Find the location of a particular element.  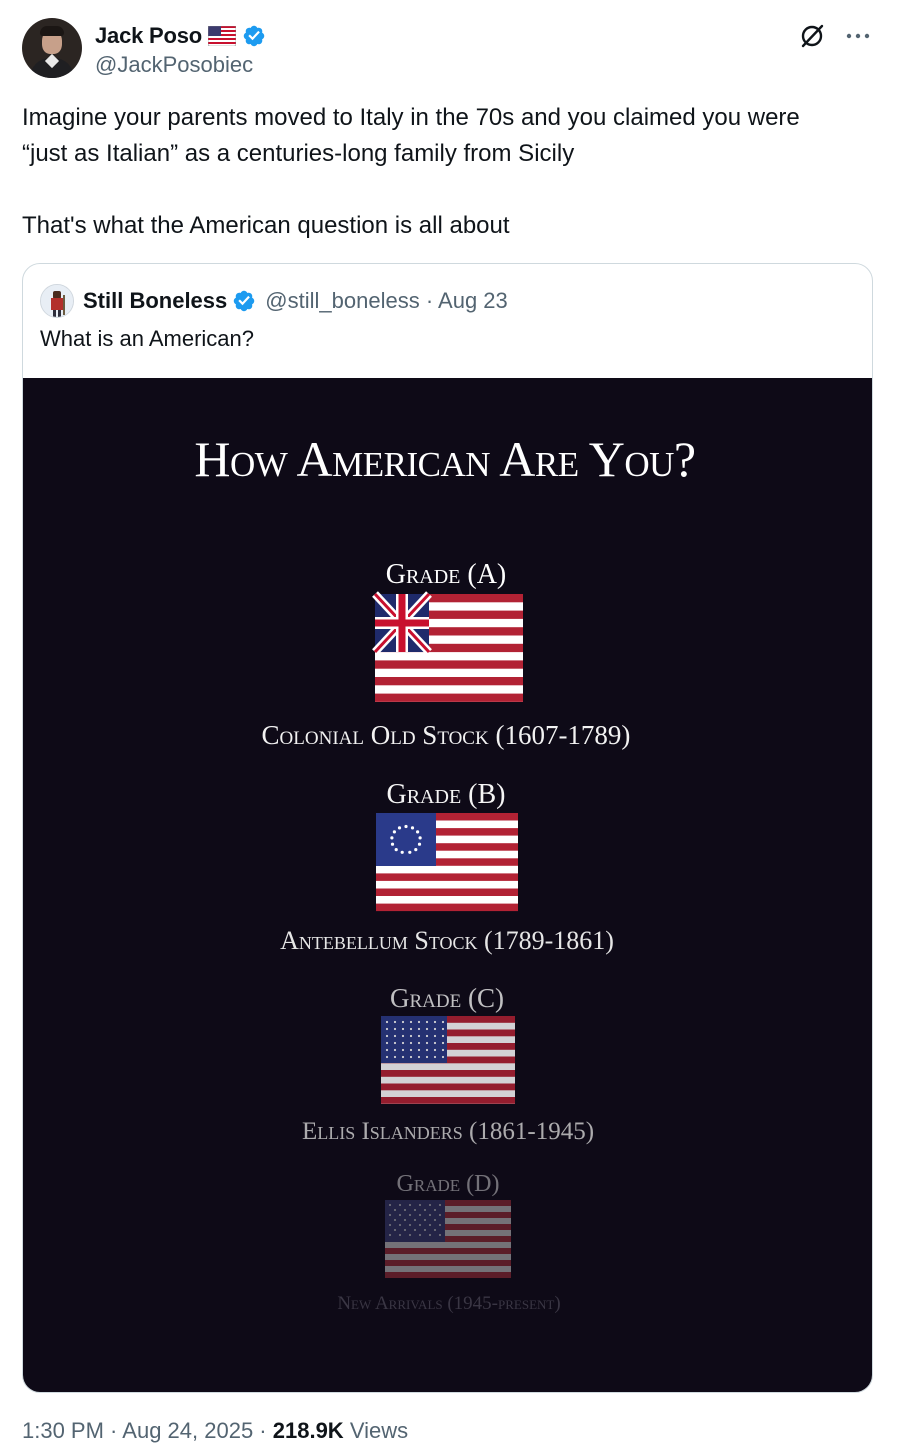

tweet-header: Jack Poso @JackPosobiec is located at coordinates (451, 50).